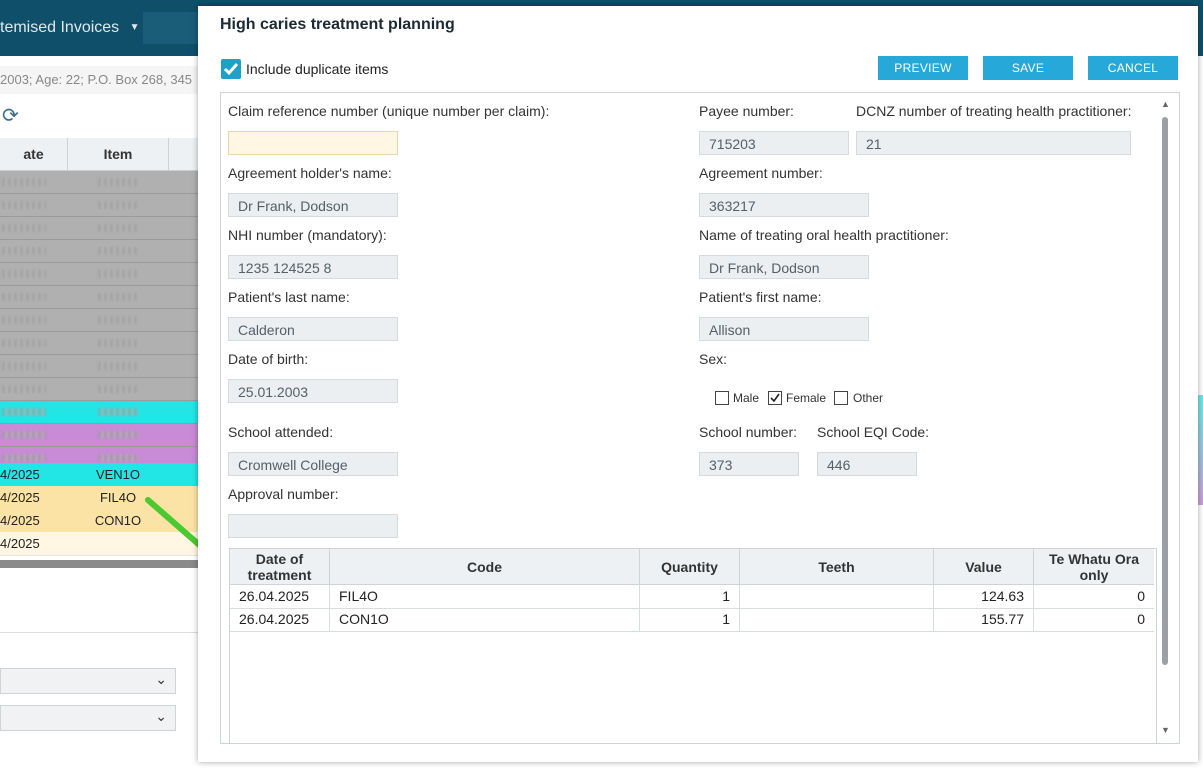  Describe the element at coordinates (841, 398) in the screenshot. I see `sex-other-checkbox` at that location.